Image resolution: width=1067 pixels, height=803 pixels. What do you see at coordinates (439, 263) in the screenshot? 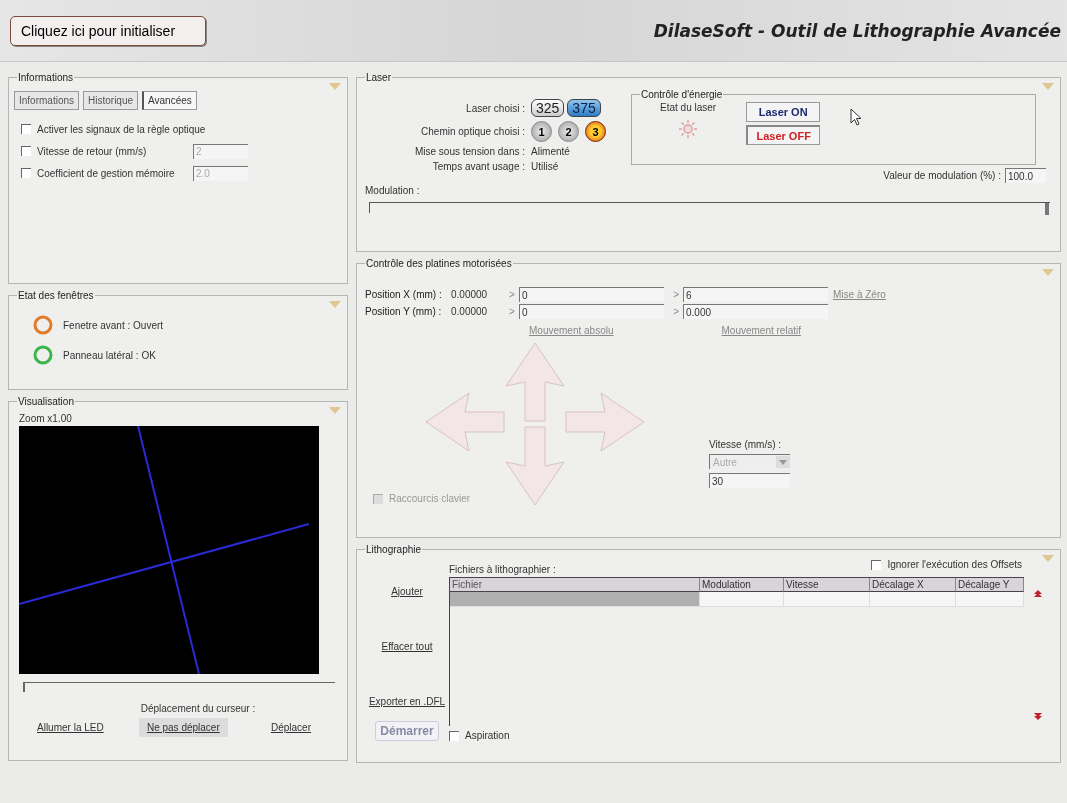
I see `panel-title: Contrôle des platines motorisées` at bounding box center [439, 263].